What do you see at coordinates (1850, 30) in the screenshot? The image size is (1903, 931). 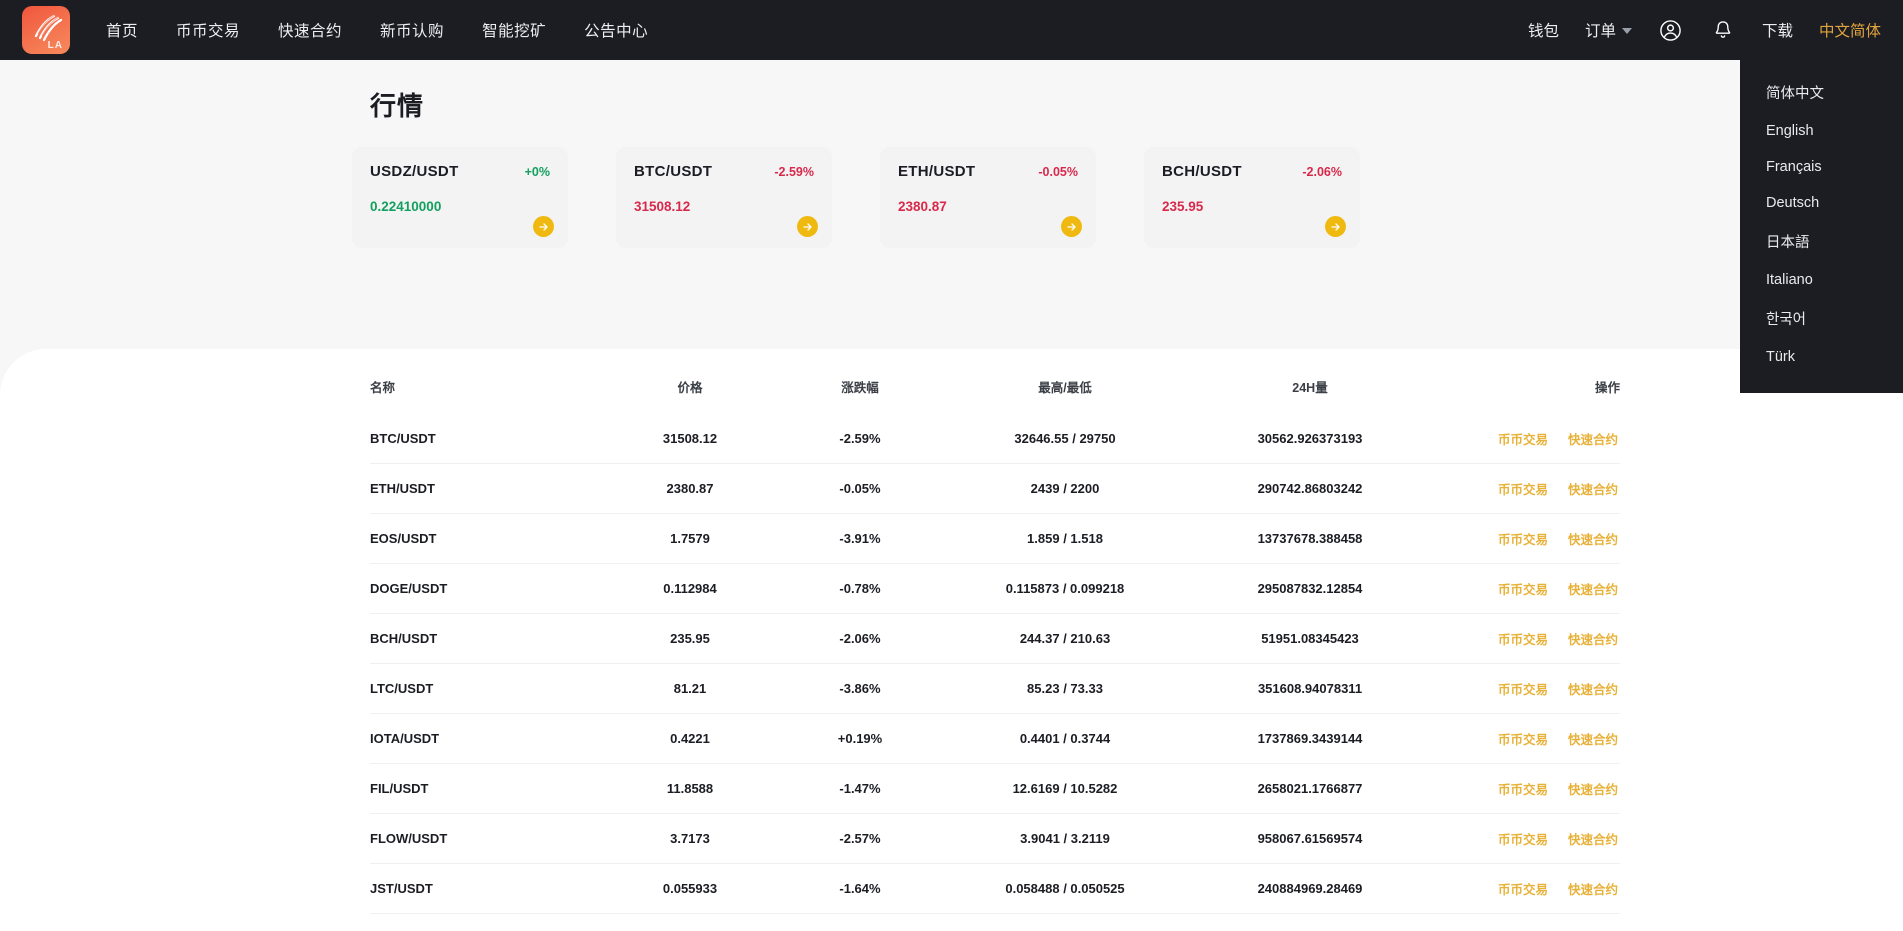 I see `language-selector: 中文简体` at bounding box center [1850, 30].